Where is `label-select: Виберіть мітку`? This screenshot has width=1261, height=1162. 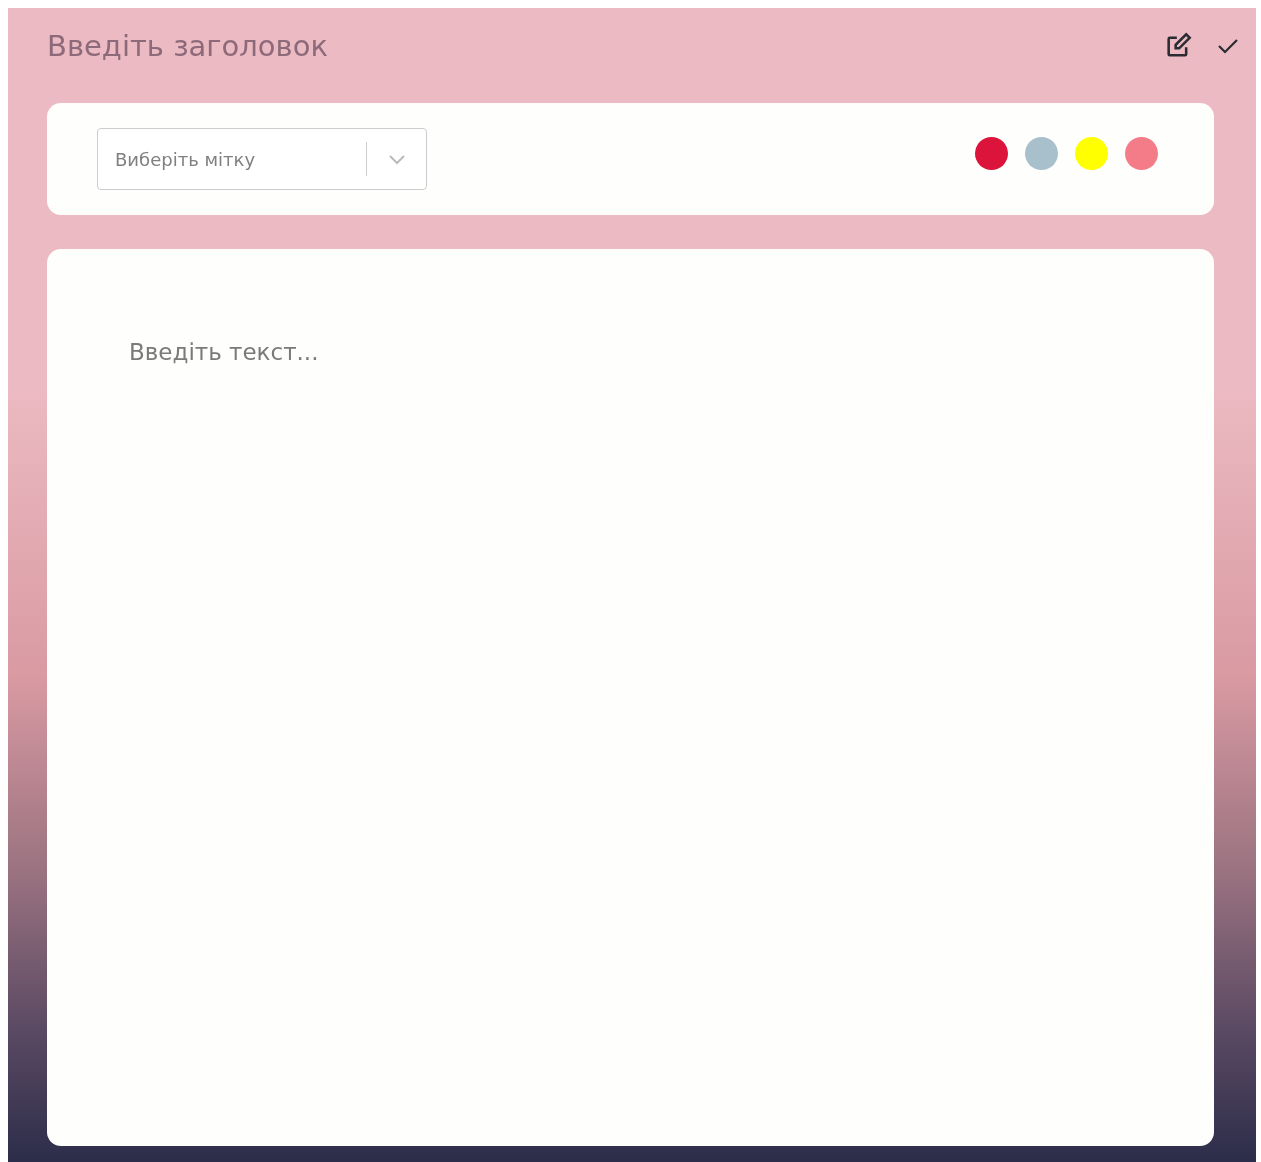
label-select: Виберіть мітку is located at coordinates (262, 159).